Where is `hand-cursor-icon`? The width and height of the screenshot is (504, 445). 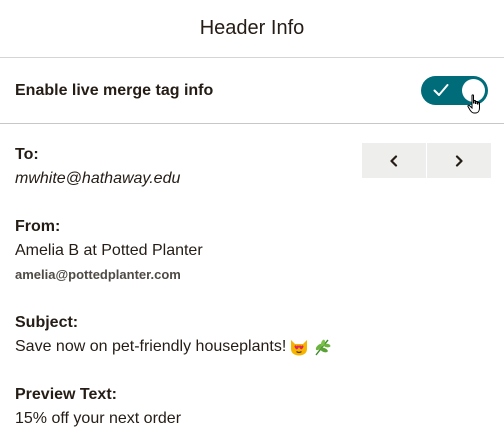 hand-cursor-icon is located at coordinates (473, 104).